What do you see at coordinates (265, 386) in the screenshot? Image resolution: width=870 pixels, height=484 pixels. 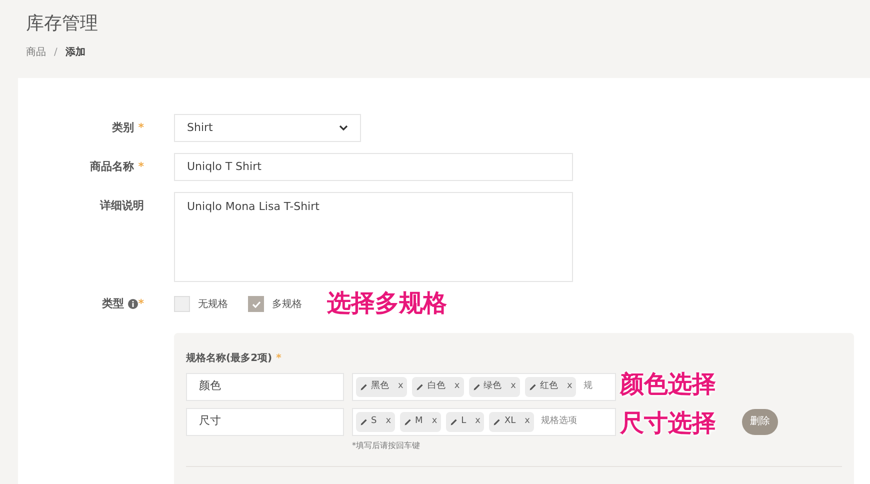 I see `spec-name-input: 颜色` at bounding box center [265, 386].